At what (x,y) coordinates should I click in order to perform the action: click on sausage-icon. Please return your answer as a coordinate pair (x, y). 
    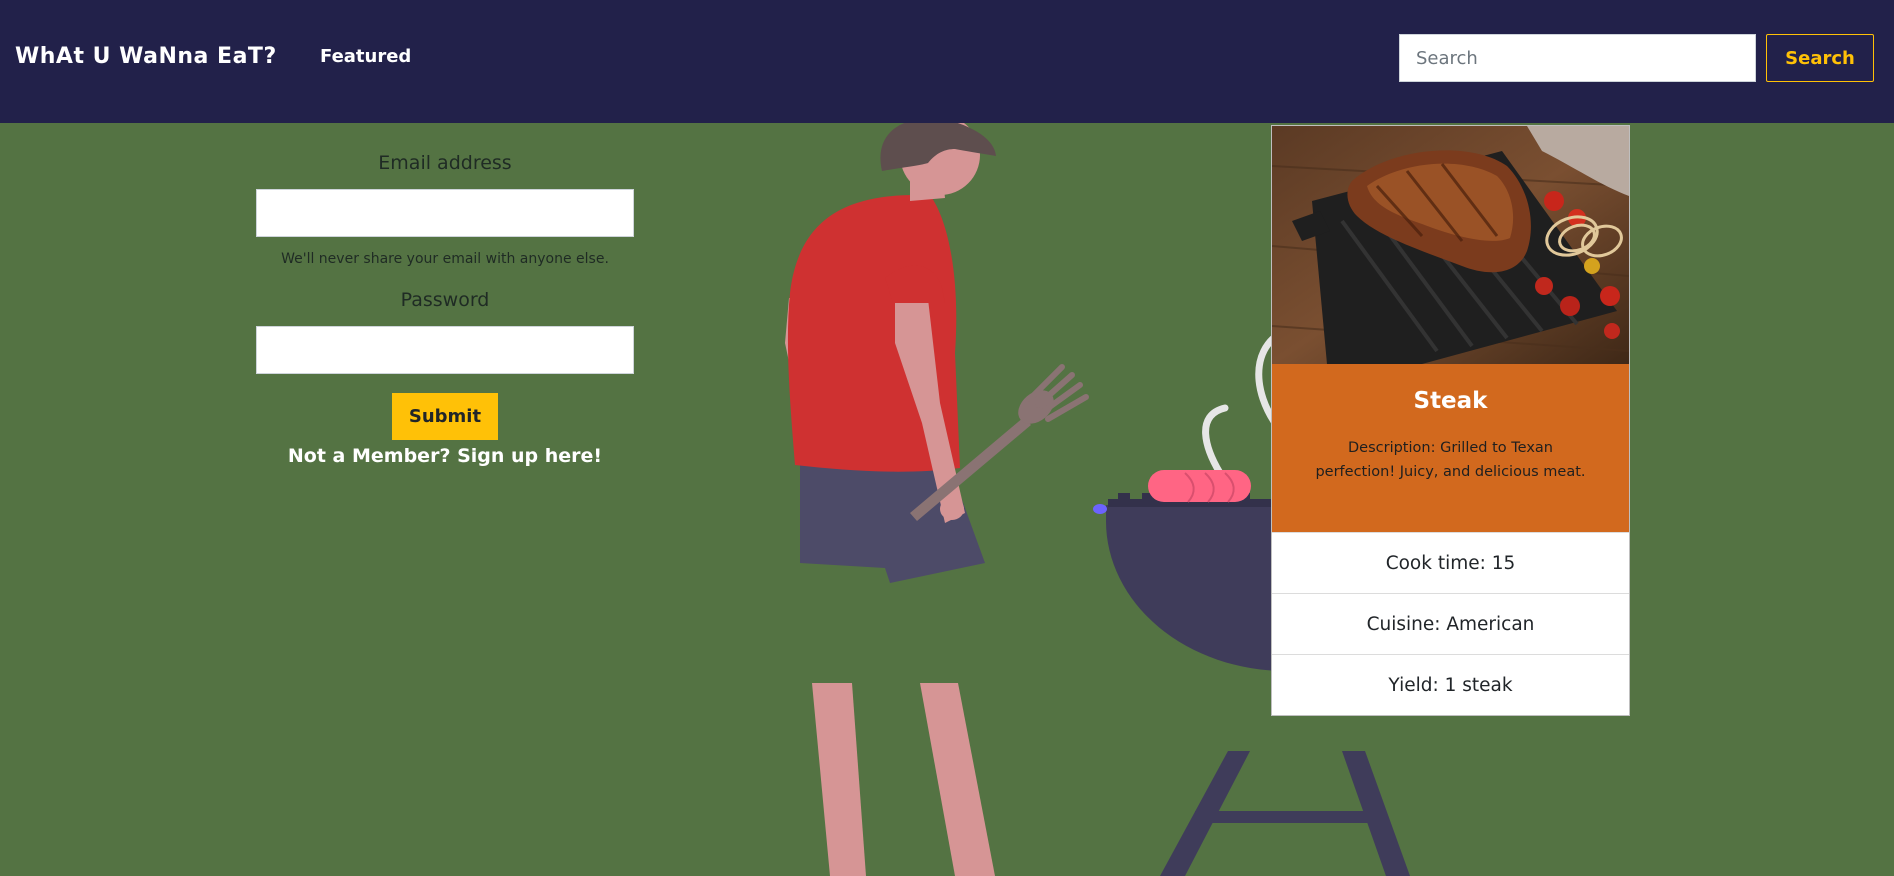
    Looking at the image, I should click on (1199, 486).